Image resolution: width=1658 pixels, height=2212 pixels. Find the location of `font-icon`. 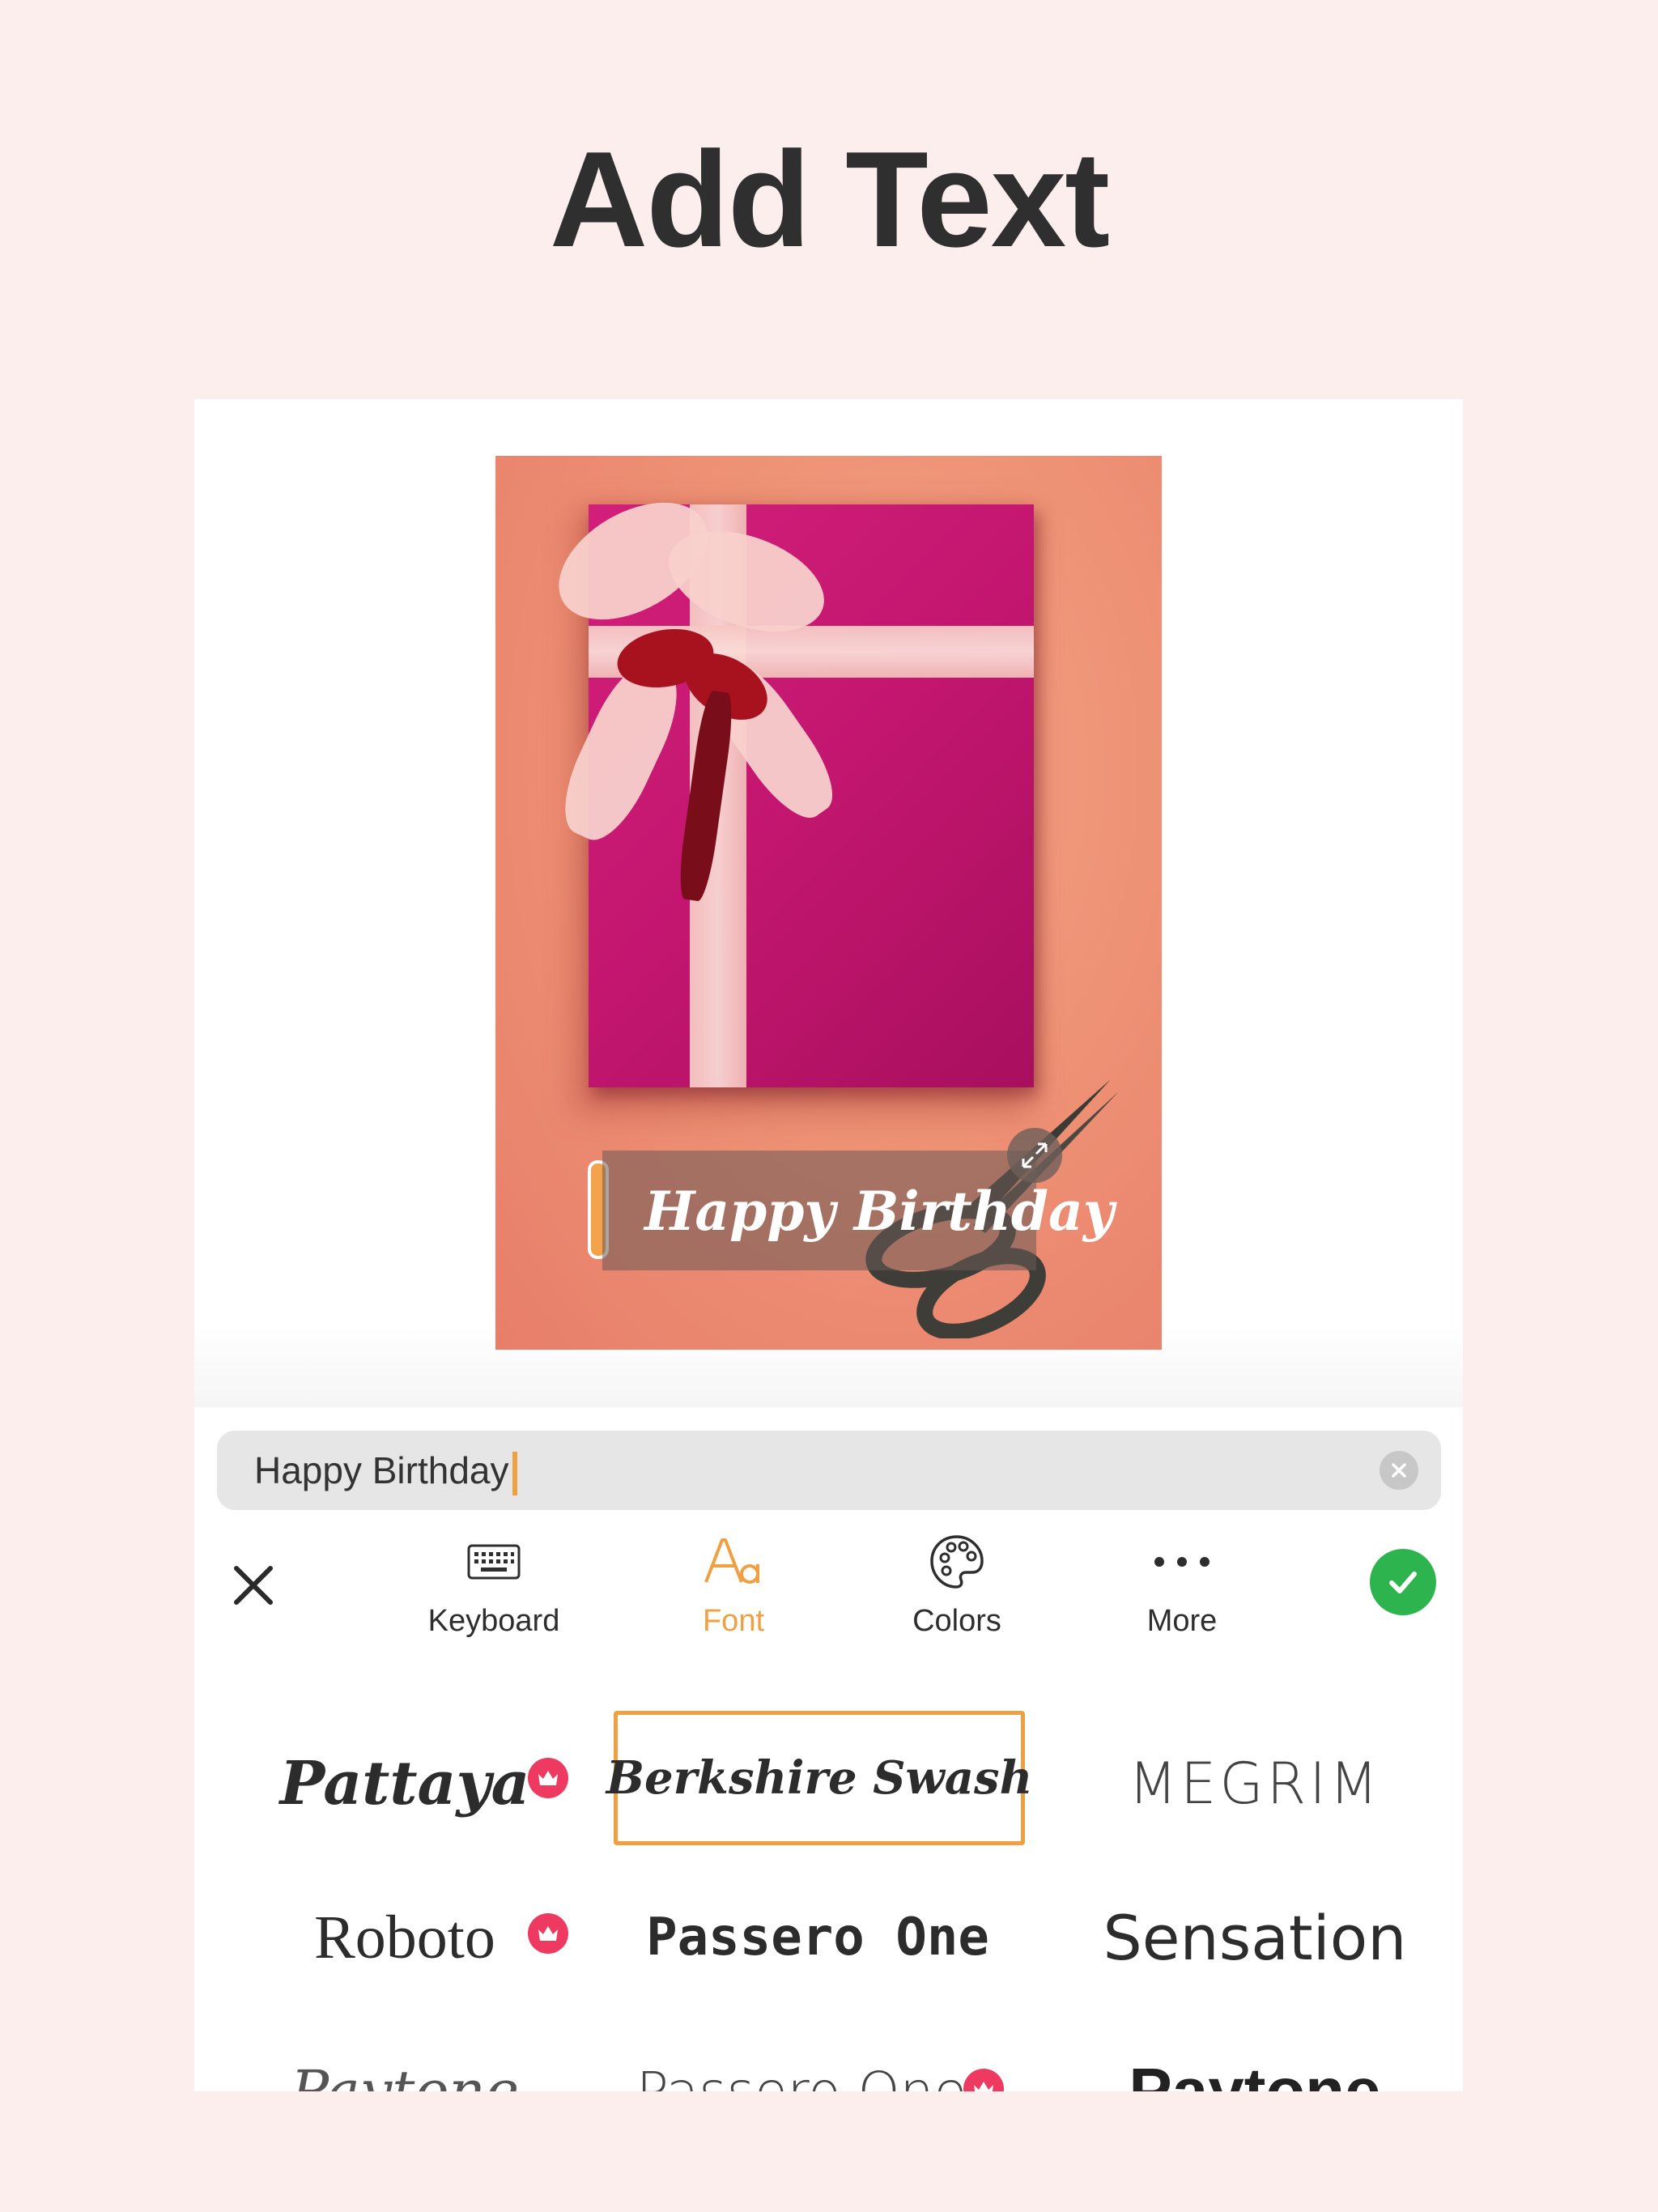

font-icon is located at coordinates (731, 1561).